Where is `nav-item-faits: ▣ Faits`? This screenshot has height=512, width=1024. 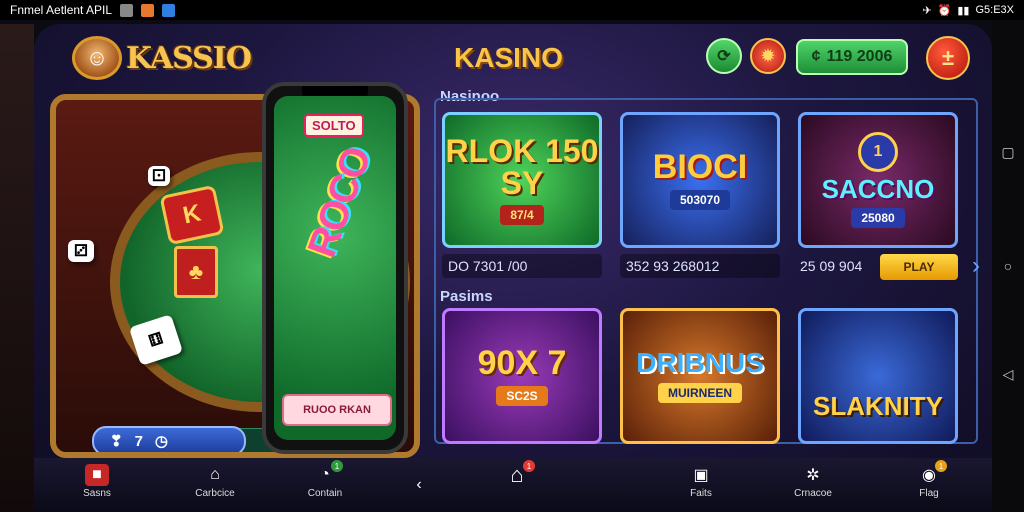
nav-item-faits: ▣ Faits is located at coordinates (701, 481).